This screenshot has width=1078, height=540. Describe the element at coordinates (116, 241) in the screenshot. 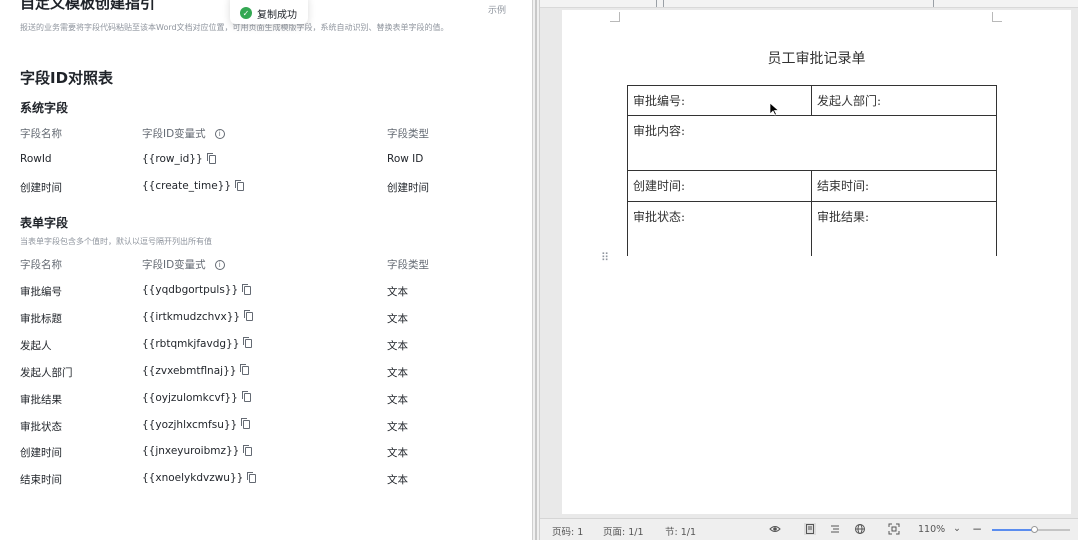

I see `form-fields-note: 当表单字段包含多个值时，默认以逗号隔开列出所有值` at that location.